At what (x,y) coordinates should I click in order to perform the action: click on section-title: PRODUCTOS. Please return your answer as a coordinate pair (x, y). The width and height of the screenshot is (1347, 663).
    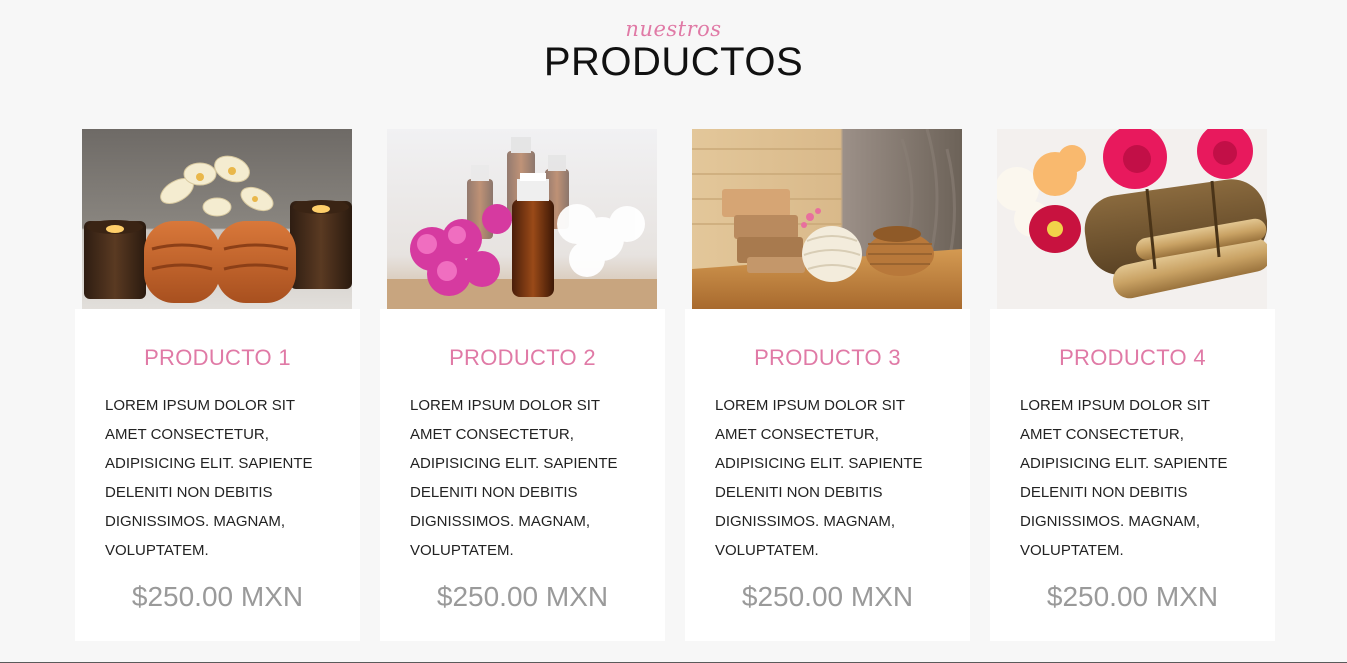
    Looking at the image, I should click on (673, 62).